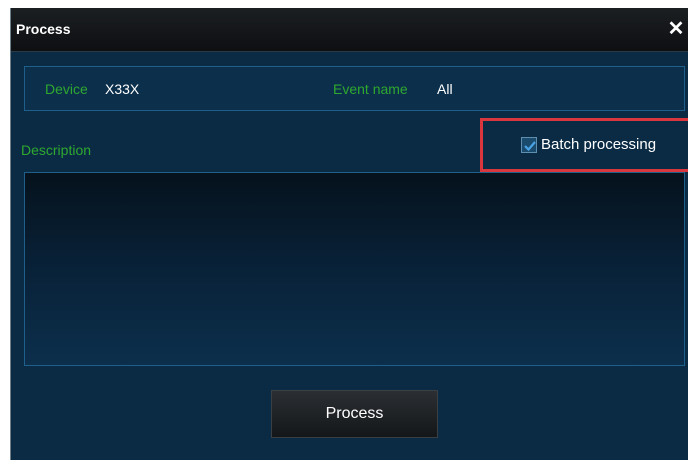 The width and height of the screenshot is (688, 460). Describe the element at coordinates (354, 414) in the screenshot. I see `process-button: Process` at that location.